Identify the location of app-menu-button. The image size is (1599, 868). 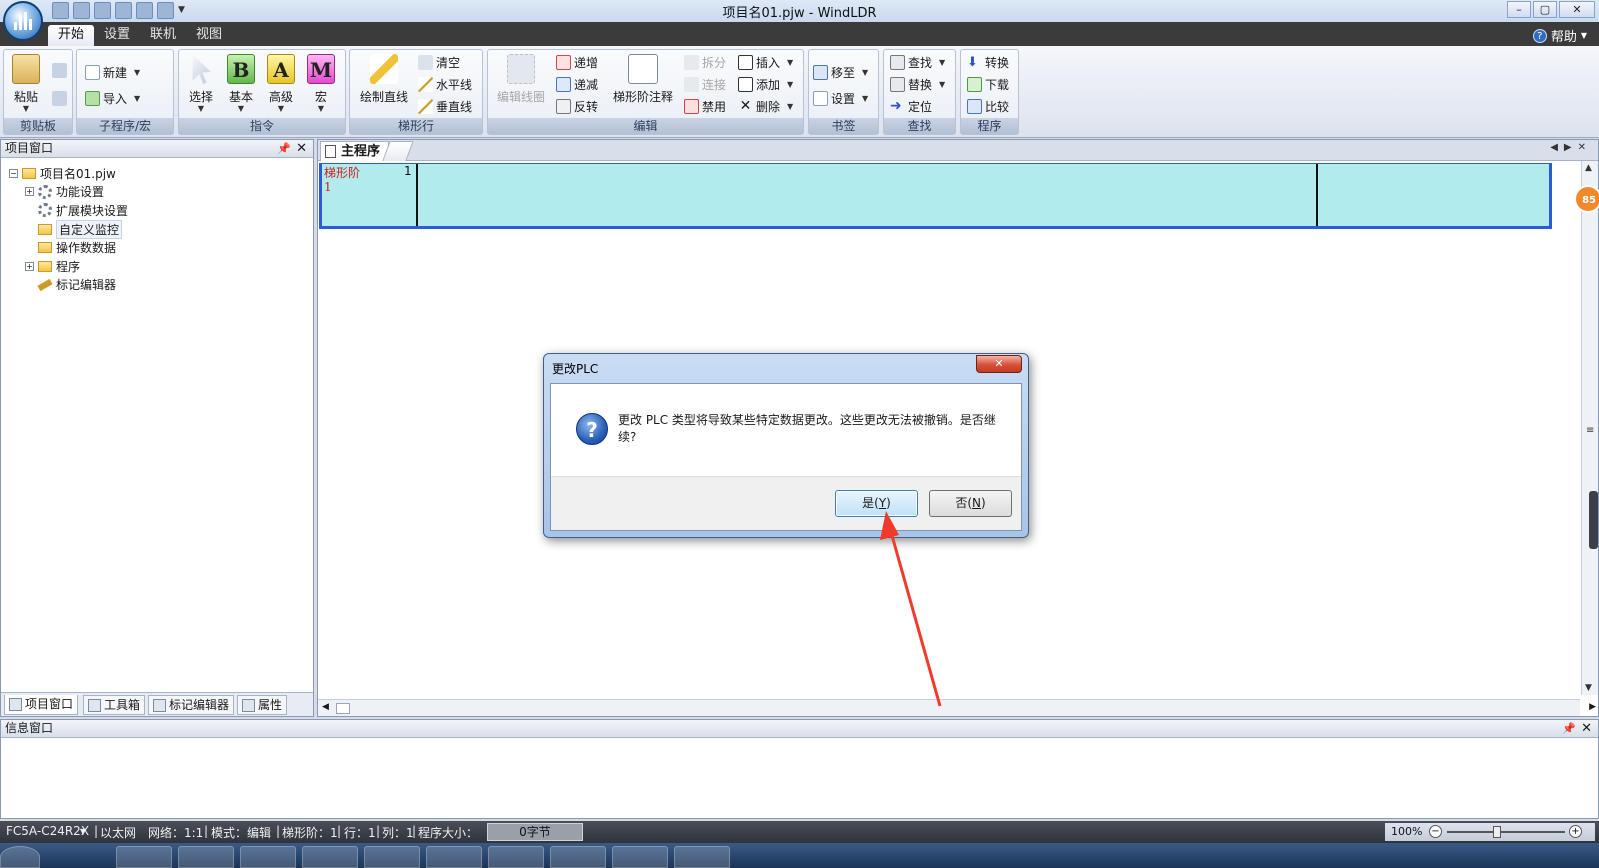
(23, 21).